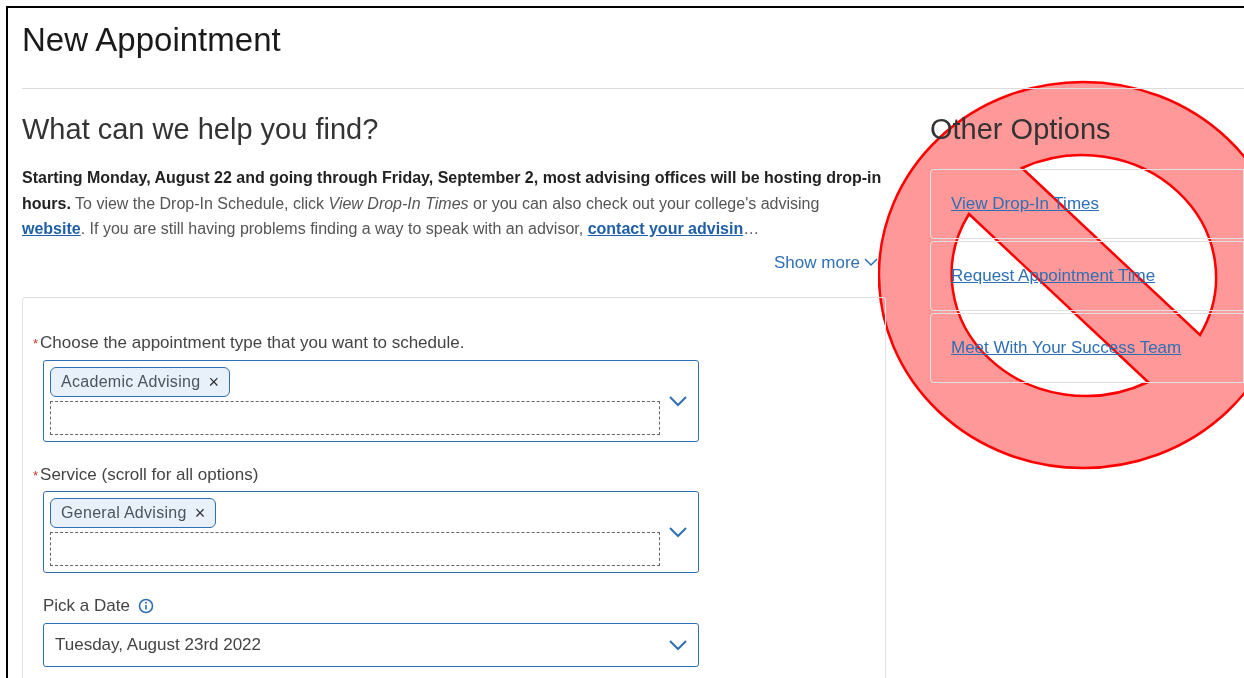  I want to click on multi-select-field: Academic Advising ×, so click(371, 400).